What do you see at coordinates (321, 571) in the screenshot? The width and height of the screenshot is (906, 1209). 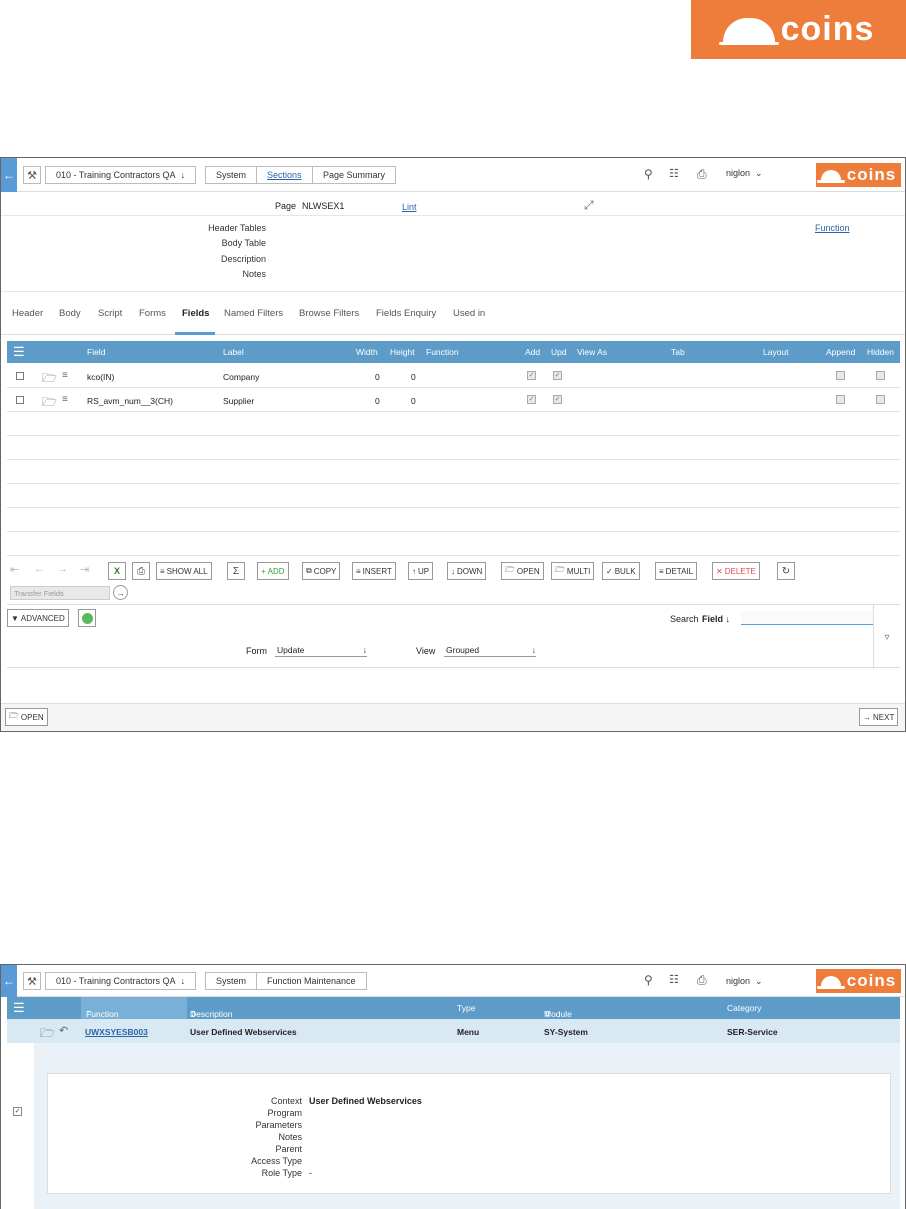 I see `copy-button: ⧉ COPY` at bounding box center [321, 571].